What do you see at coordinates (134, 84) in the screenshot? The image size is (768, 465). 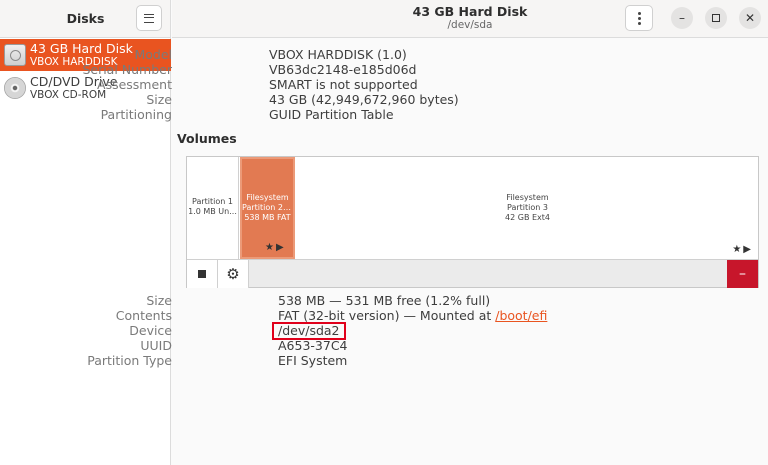 I see `assessment-label: Assessment` at bounding box center [134, 84].